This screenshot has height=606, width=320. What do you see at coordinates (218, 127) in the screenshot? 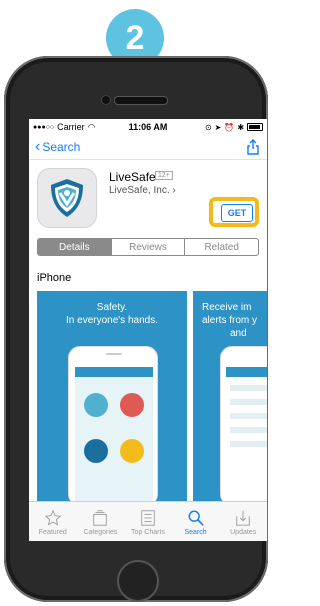
I see `location-icon: ➤` at bounding box center [218, 127].